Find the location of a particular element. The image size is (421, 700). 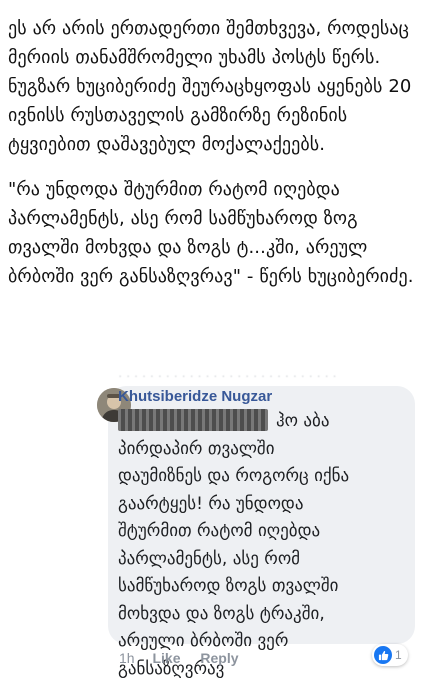

comment-line: დაუმიზნეს და როგორც იქნა is located at coordinates (234, 476).